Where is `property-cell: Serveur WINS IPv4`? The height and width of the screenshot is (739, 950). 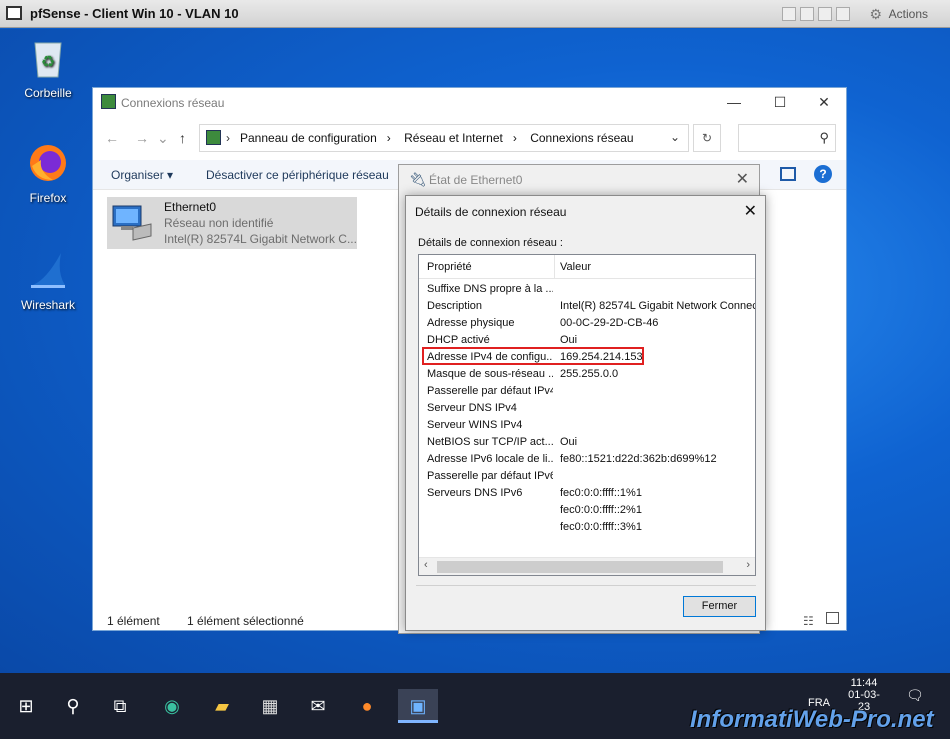 property-cell: Serveur WINS IPv4 is located at coordinates (475, 425).